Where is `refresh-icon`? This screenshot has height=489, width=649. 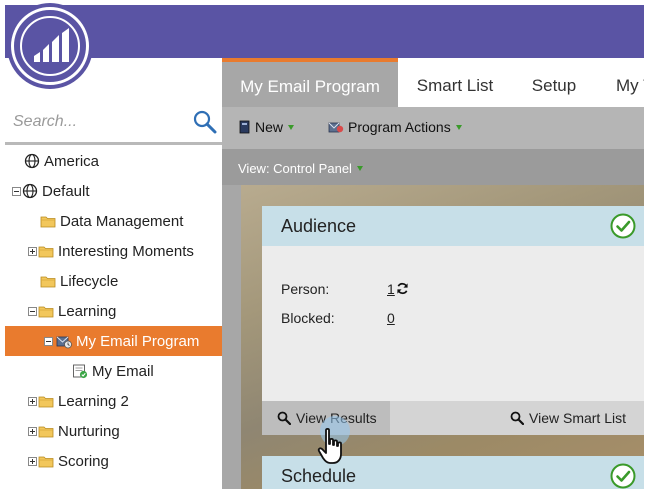 refresh-icon is located at coordinates (402, 288).